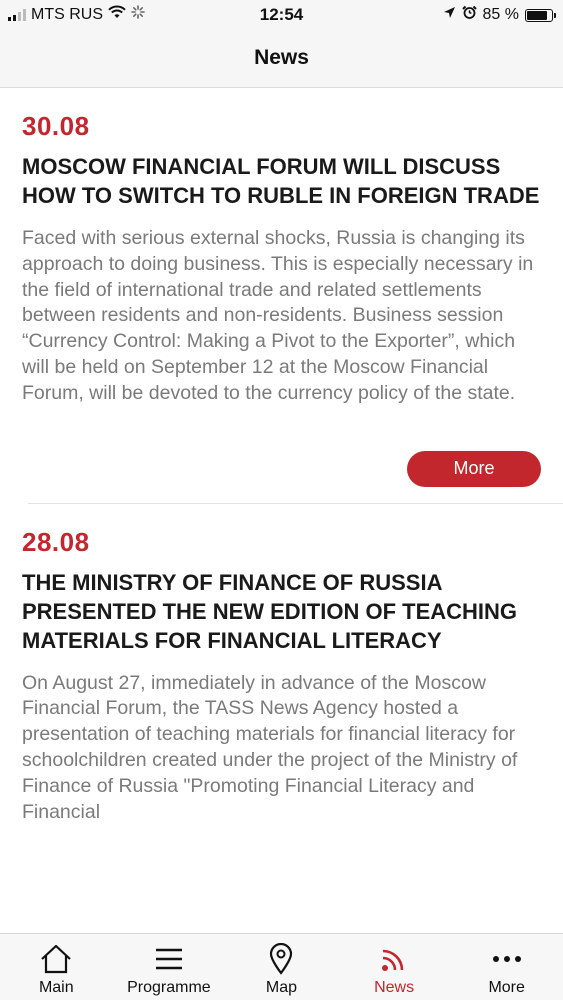 This screenshot has width=563, height=1000. What do you see at coordinates (506, 987) in the screenshot?
I see `tab-label: More` at bounding box center [506, 987].